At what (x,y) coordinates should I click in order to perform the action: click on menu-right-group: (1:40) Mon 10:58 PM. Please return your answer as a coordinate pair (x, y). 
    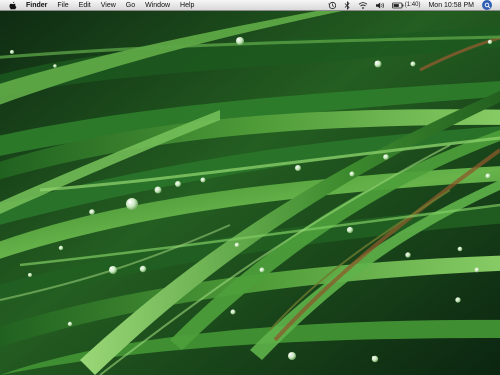
    Looking at the image, I should click on (410, 5).